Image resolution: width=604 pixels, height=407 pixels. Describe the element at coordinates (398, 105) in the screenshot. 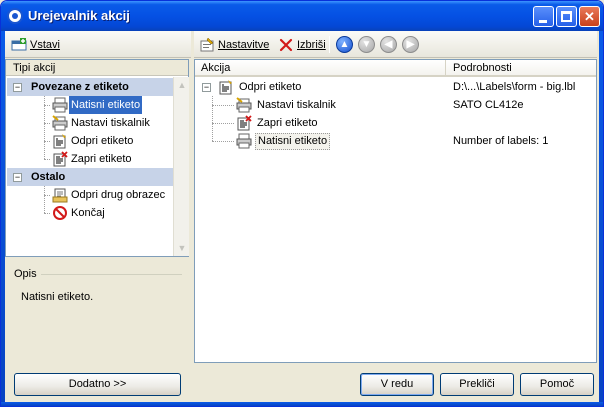

I see `table-row: Nastavi tiskalnik SATO CL412e` at that location.